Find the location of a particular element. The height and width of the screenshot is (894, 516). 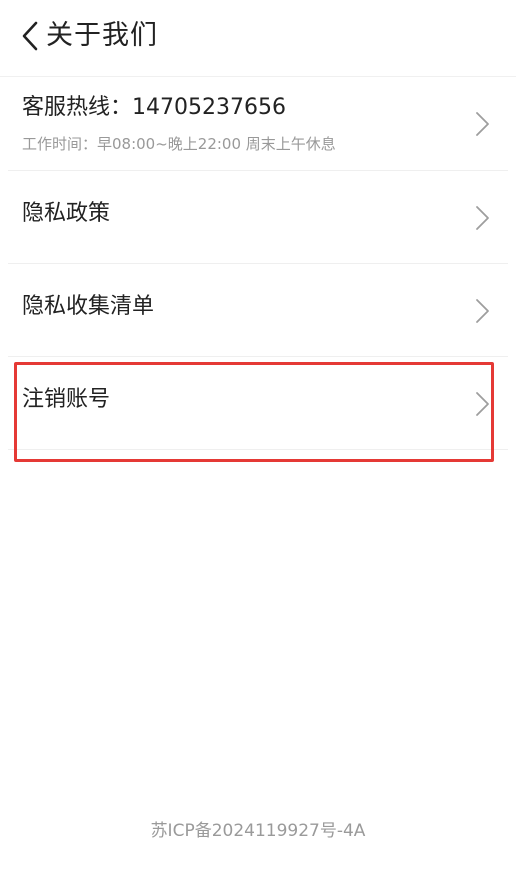

hotline-label: 客服热线：14705237656 is located at coordinates (154, 107).